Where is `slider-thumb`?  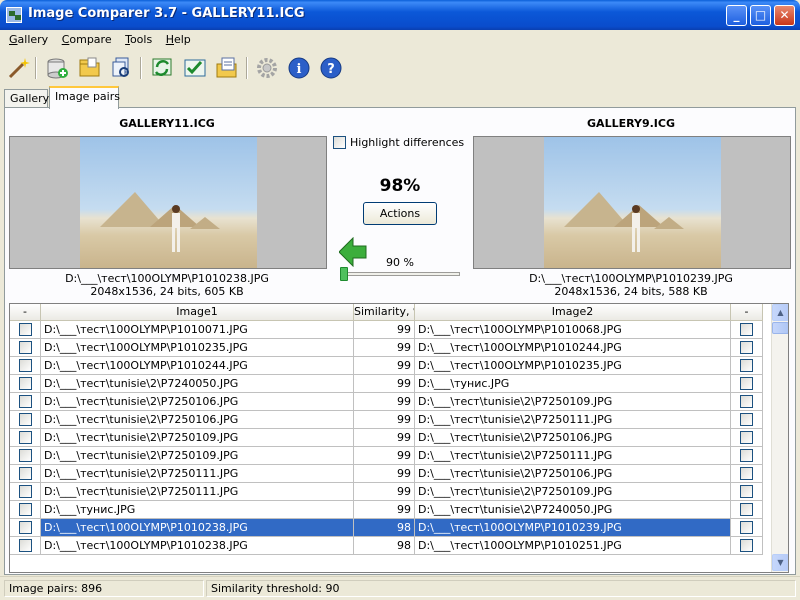
slider-thumb is located at coordinates (344, 274).